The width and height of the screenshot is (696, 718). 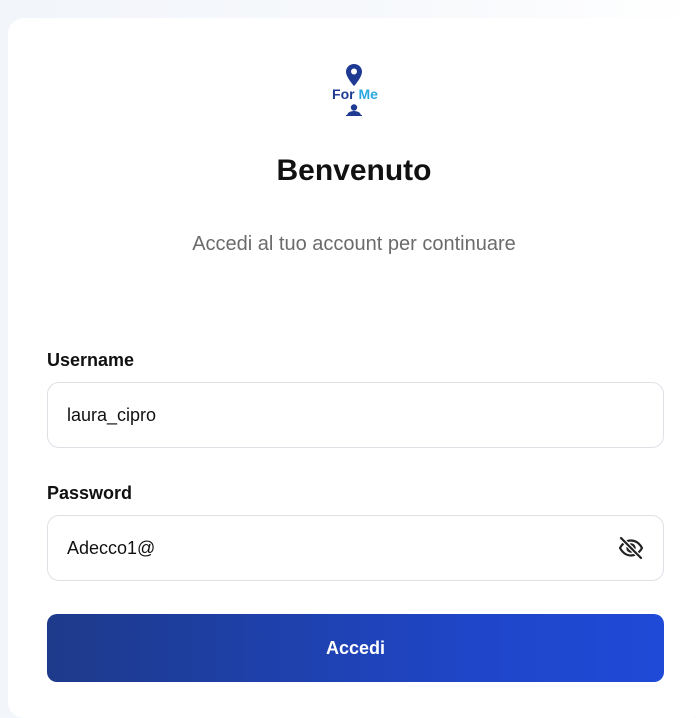 I want to click on logo-text-me: Me, so click(x=368, y=94).